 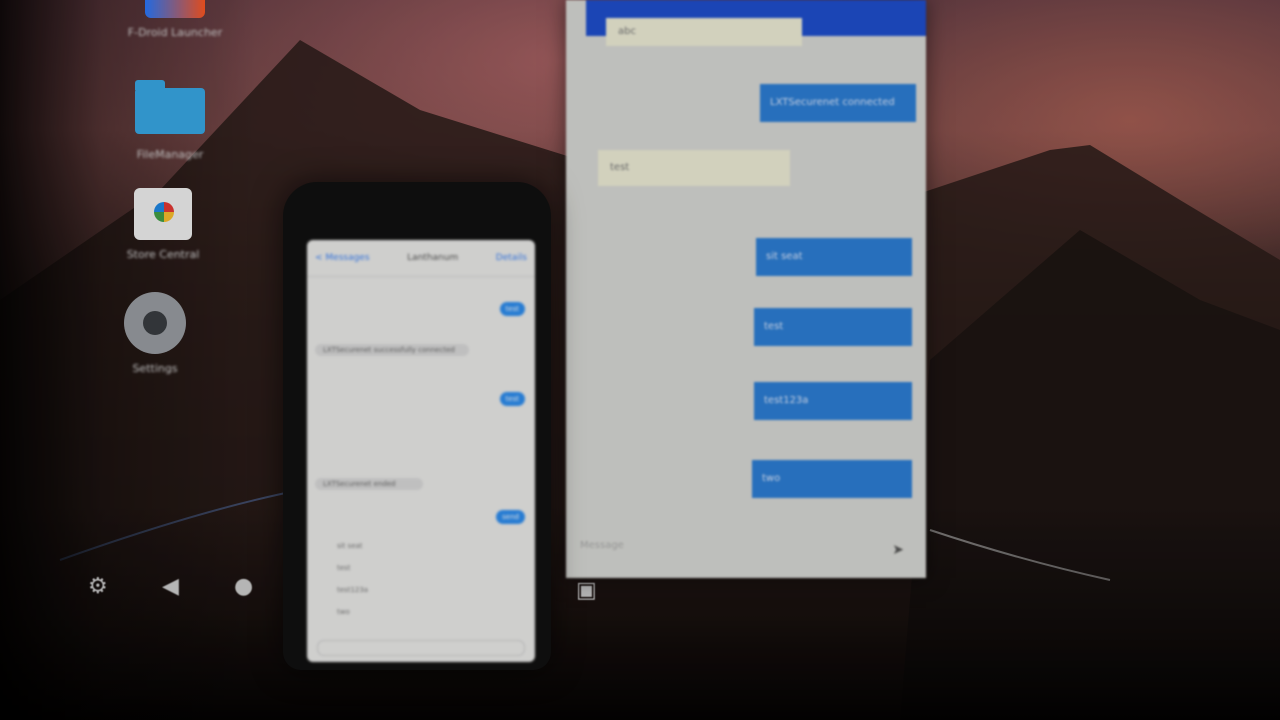 I want to click on chat-bubble-outgoing: sit seat, so click(x=834, y=257).